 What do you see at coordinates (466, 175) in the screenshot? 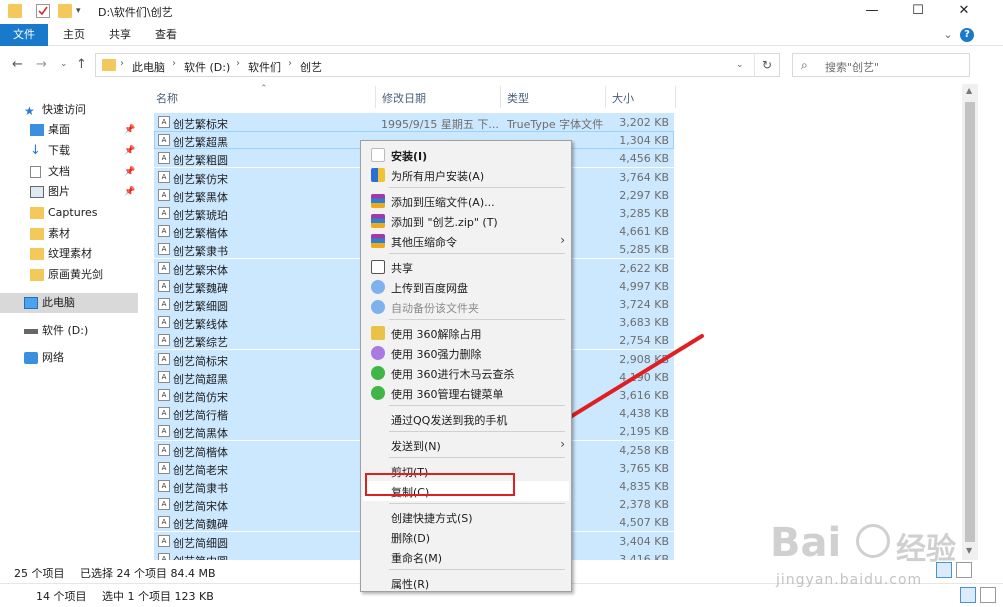
I see `menu-item: 为所有用户安装(A)` at bounding box center [466, 175].